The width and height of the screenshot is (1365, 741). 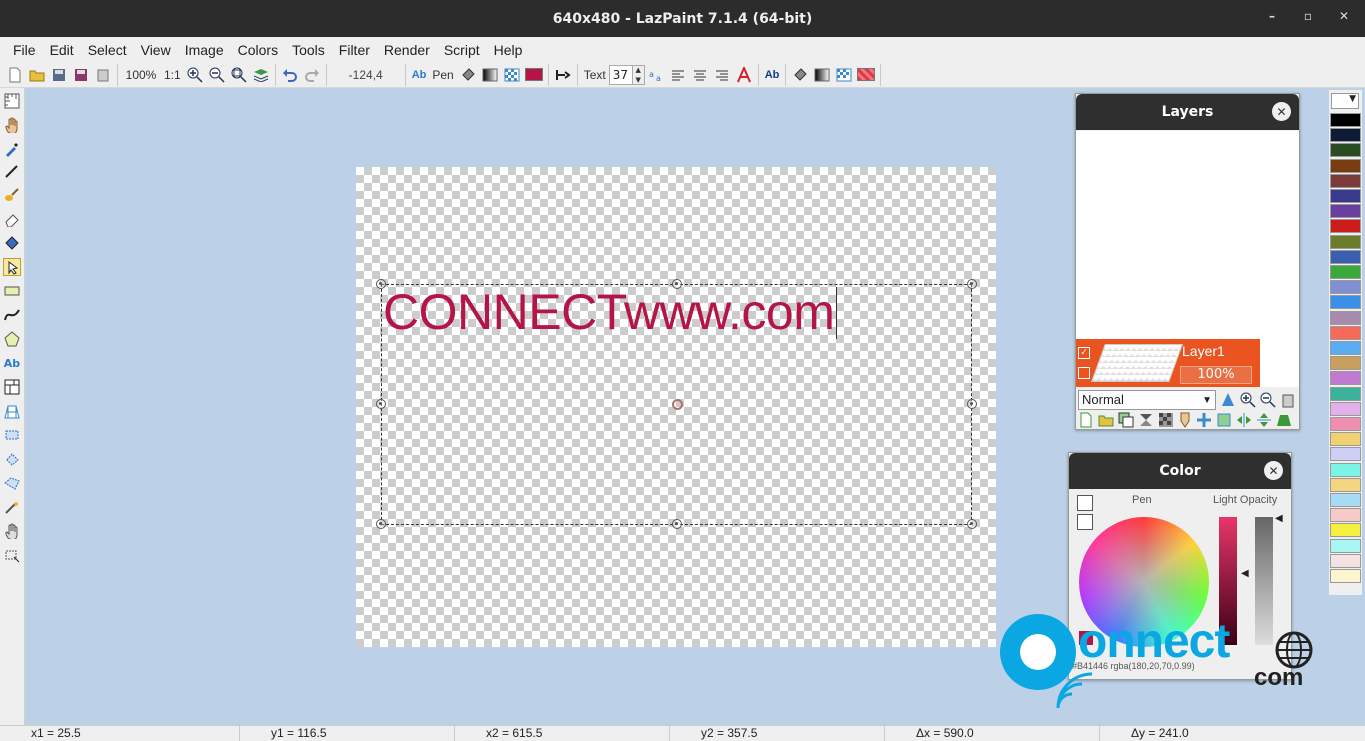 What do you see at coordinates (12, 291) in the screenshot?
I see `rectangle-icon` at bounding box center [12, 291].